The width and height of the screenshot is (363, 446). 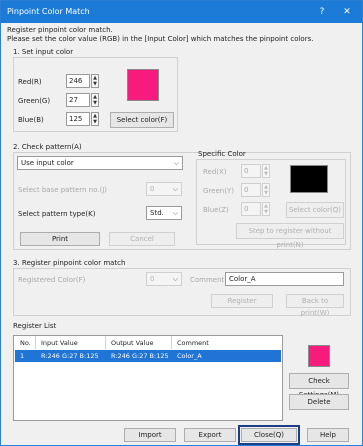 What do you see at coordinates (69, 263) in the screenshot?
I see `register-match-section-label: 3. Register pinpoint color match` at bounding box center [69, 263].